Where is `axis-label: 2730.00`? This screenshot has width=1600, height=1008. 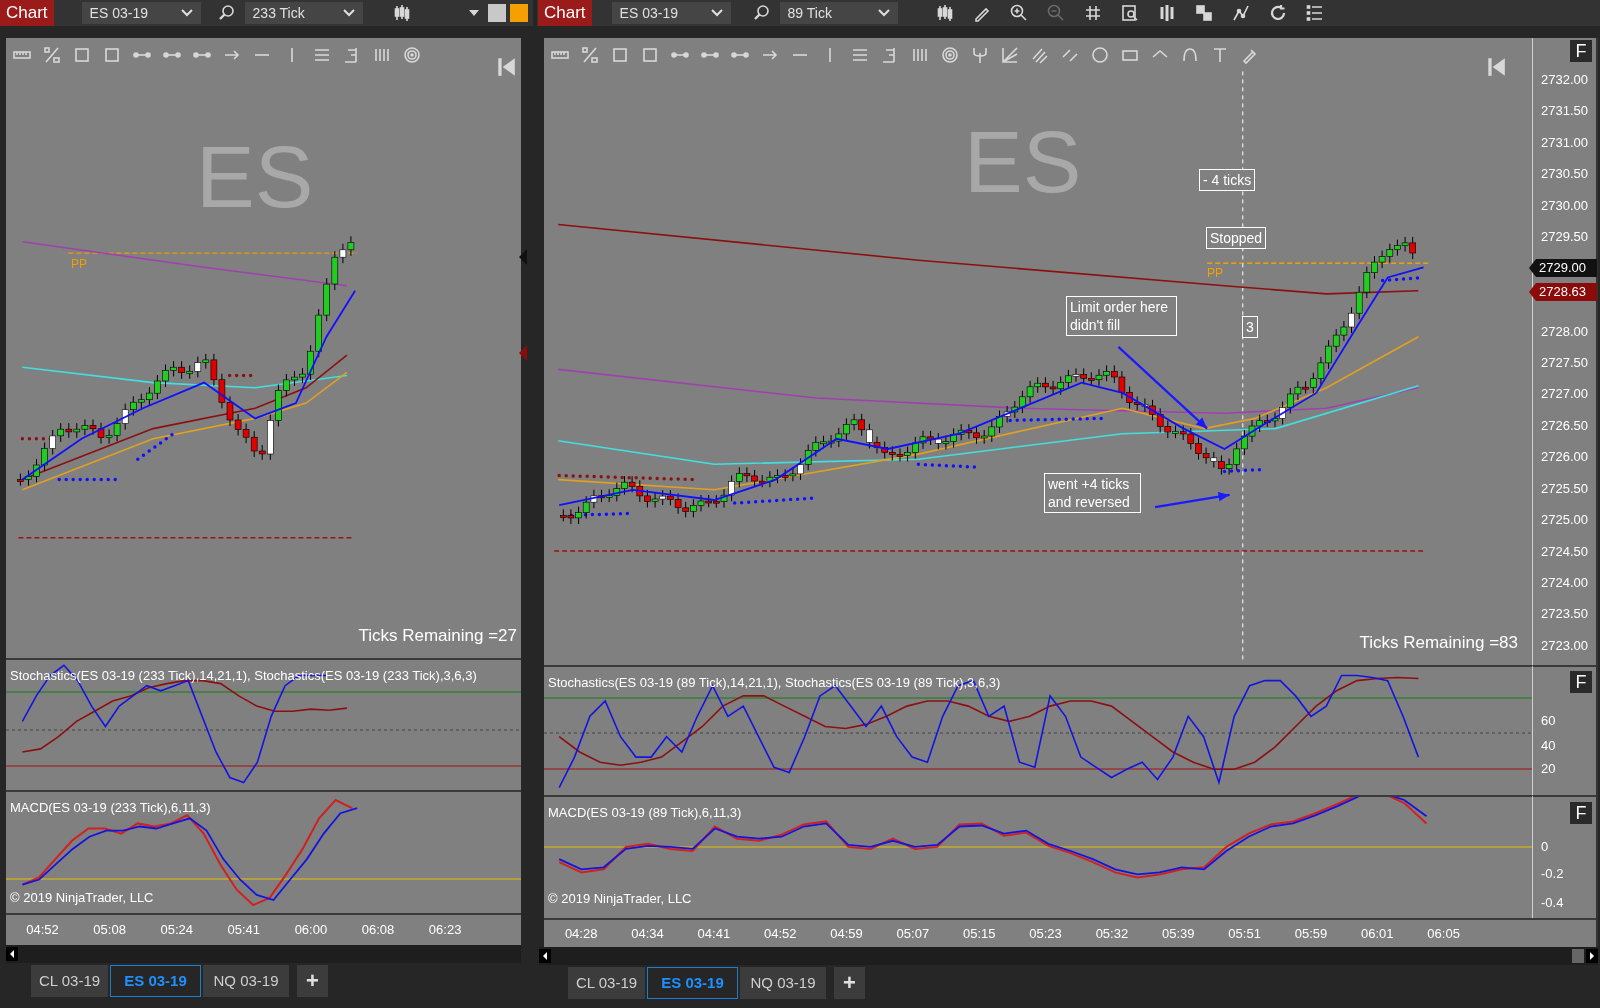
axis-label: 2730.00 is located at coordinates (1564, 205).